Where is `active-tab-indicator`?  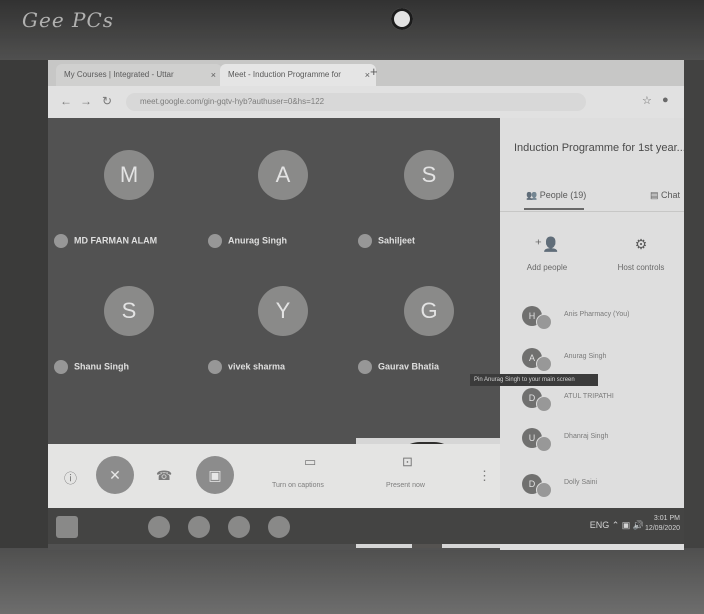
active-tab-indicator is located at coordinates (554, 209).